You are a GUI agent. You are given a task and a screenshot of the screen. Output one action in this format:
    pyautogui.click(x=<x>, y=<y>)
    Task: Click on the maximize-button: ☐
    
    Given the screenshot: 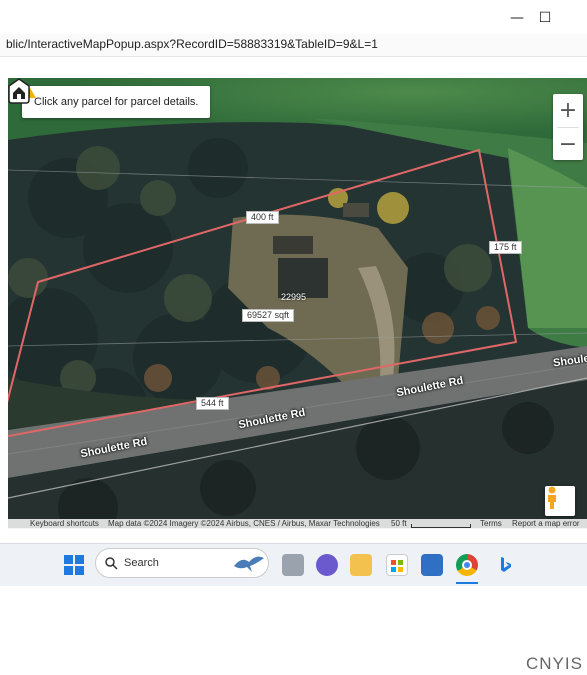 What is the action you would take?
    pyautogui.click(x=545, y=18)
    